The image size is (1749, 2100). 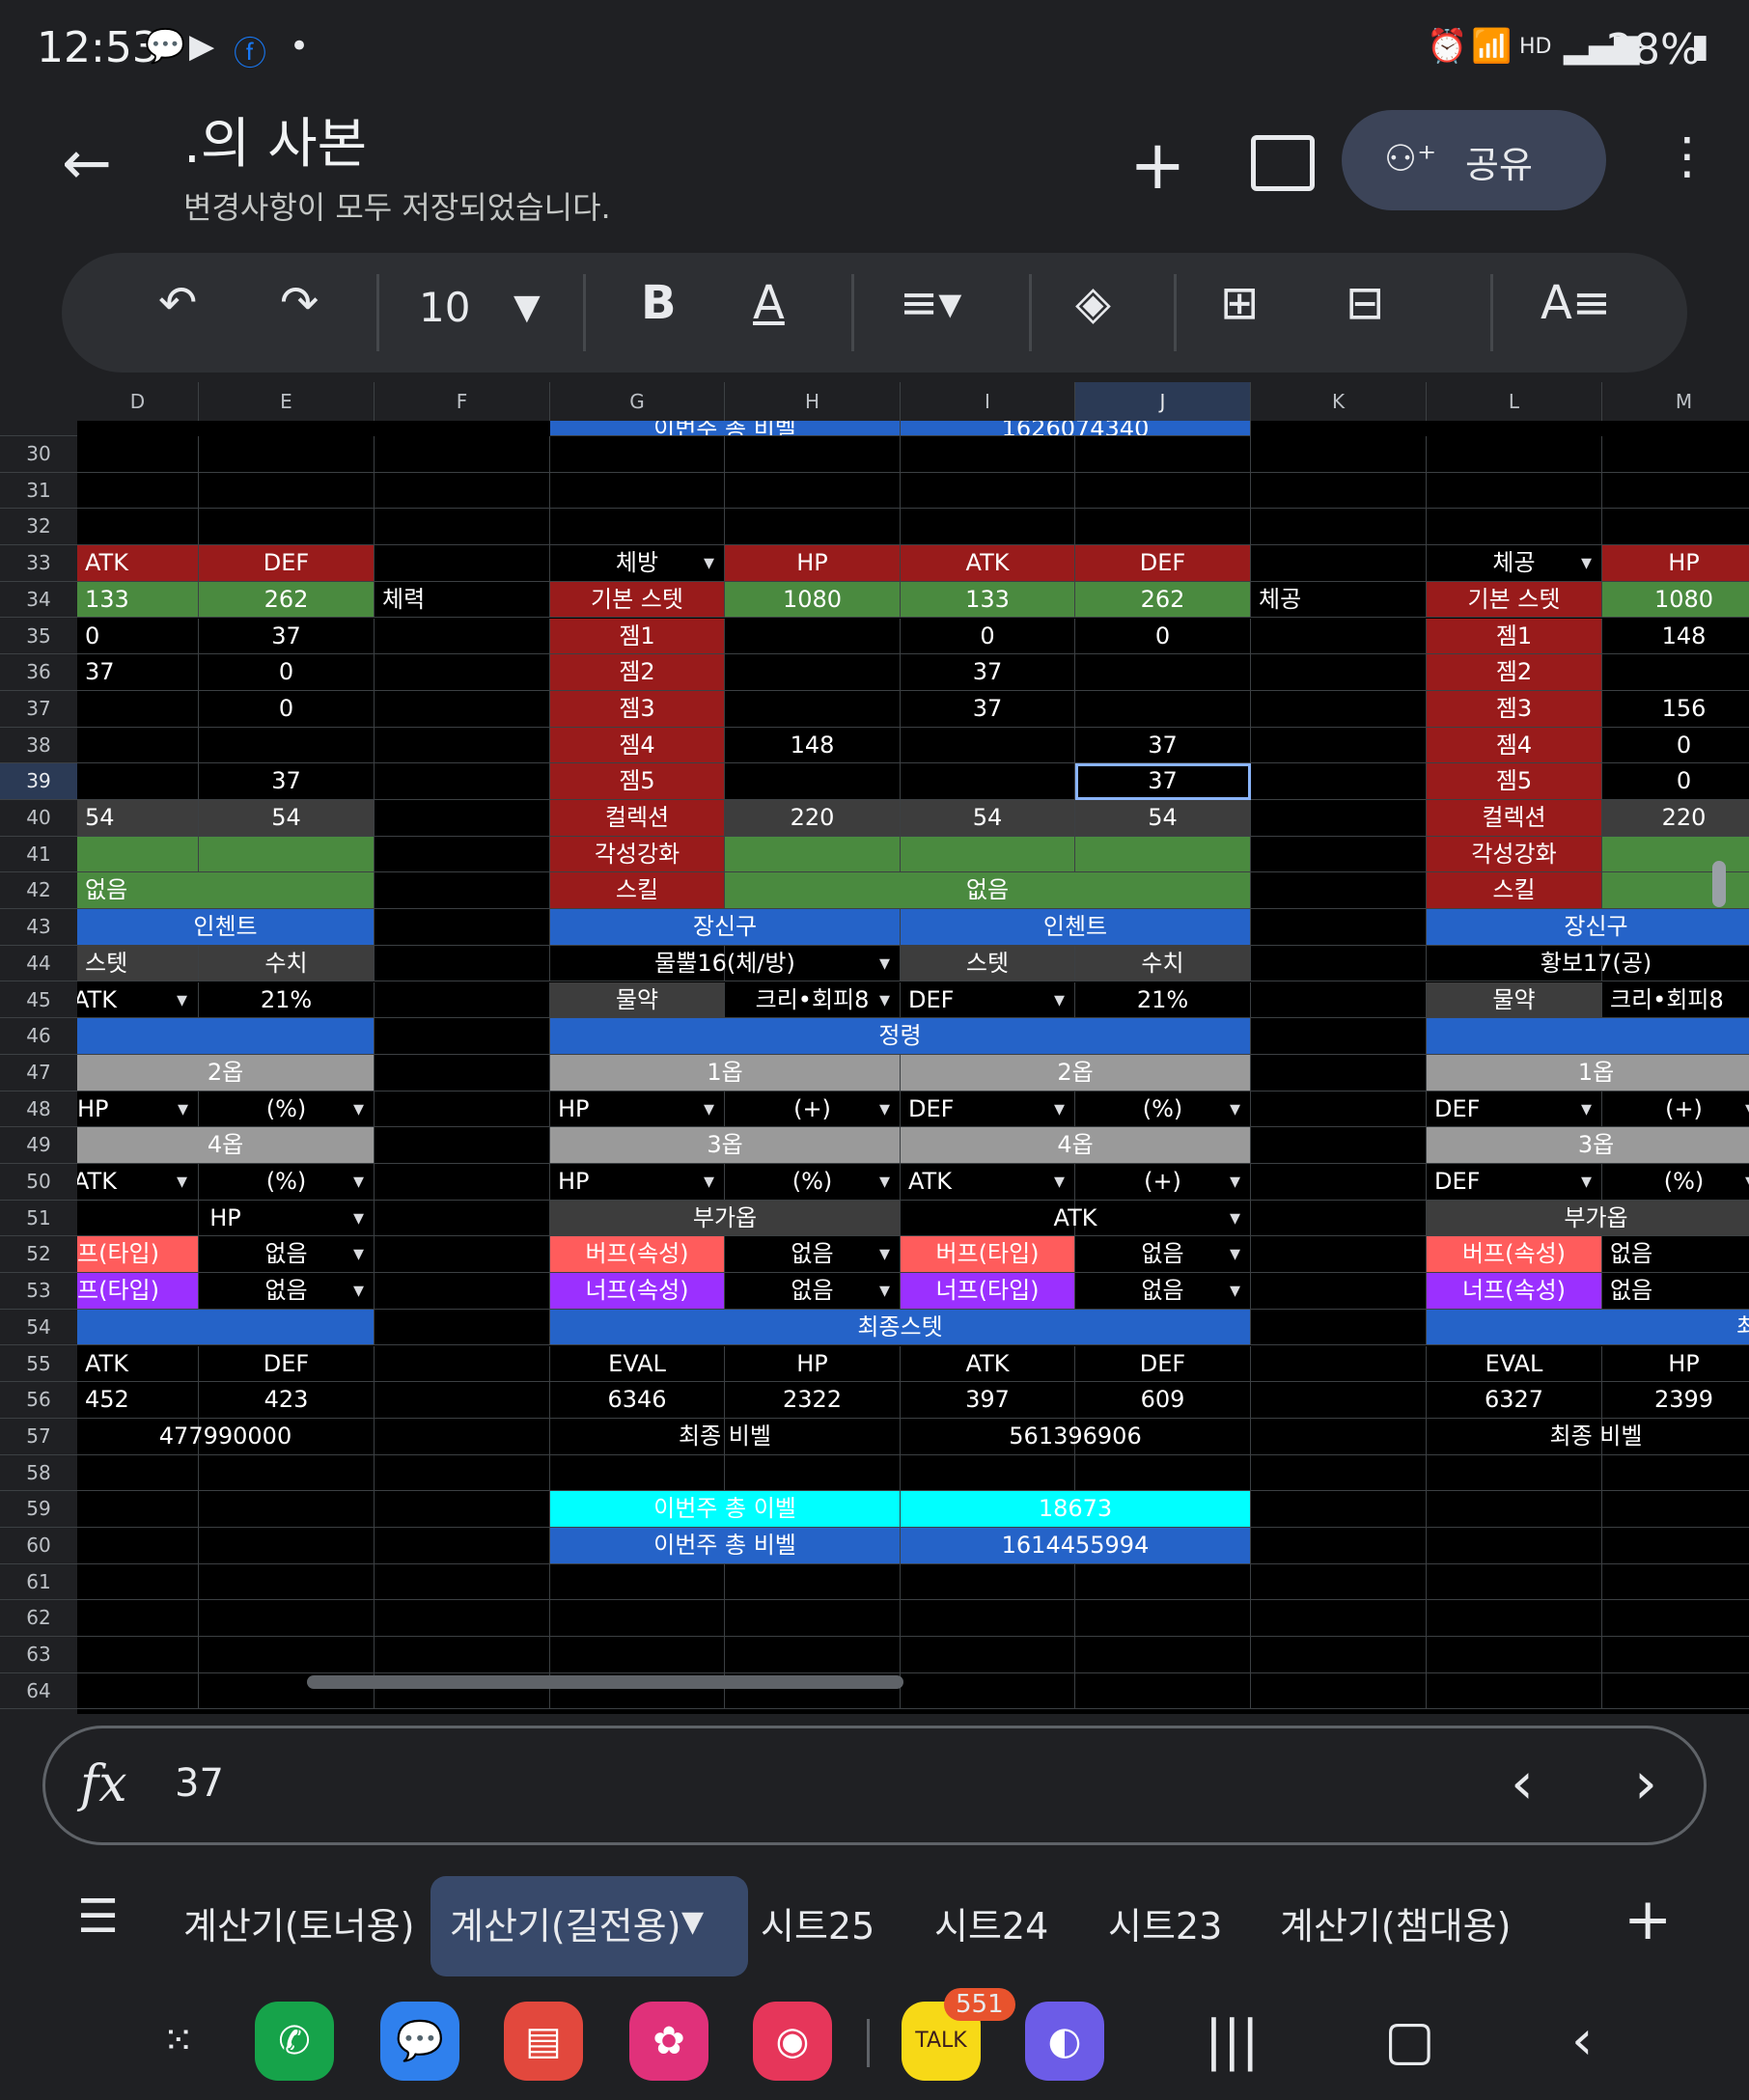 I want to click on bold-icon: B, so click(x=659, y=303).